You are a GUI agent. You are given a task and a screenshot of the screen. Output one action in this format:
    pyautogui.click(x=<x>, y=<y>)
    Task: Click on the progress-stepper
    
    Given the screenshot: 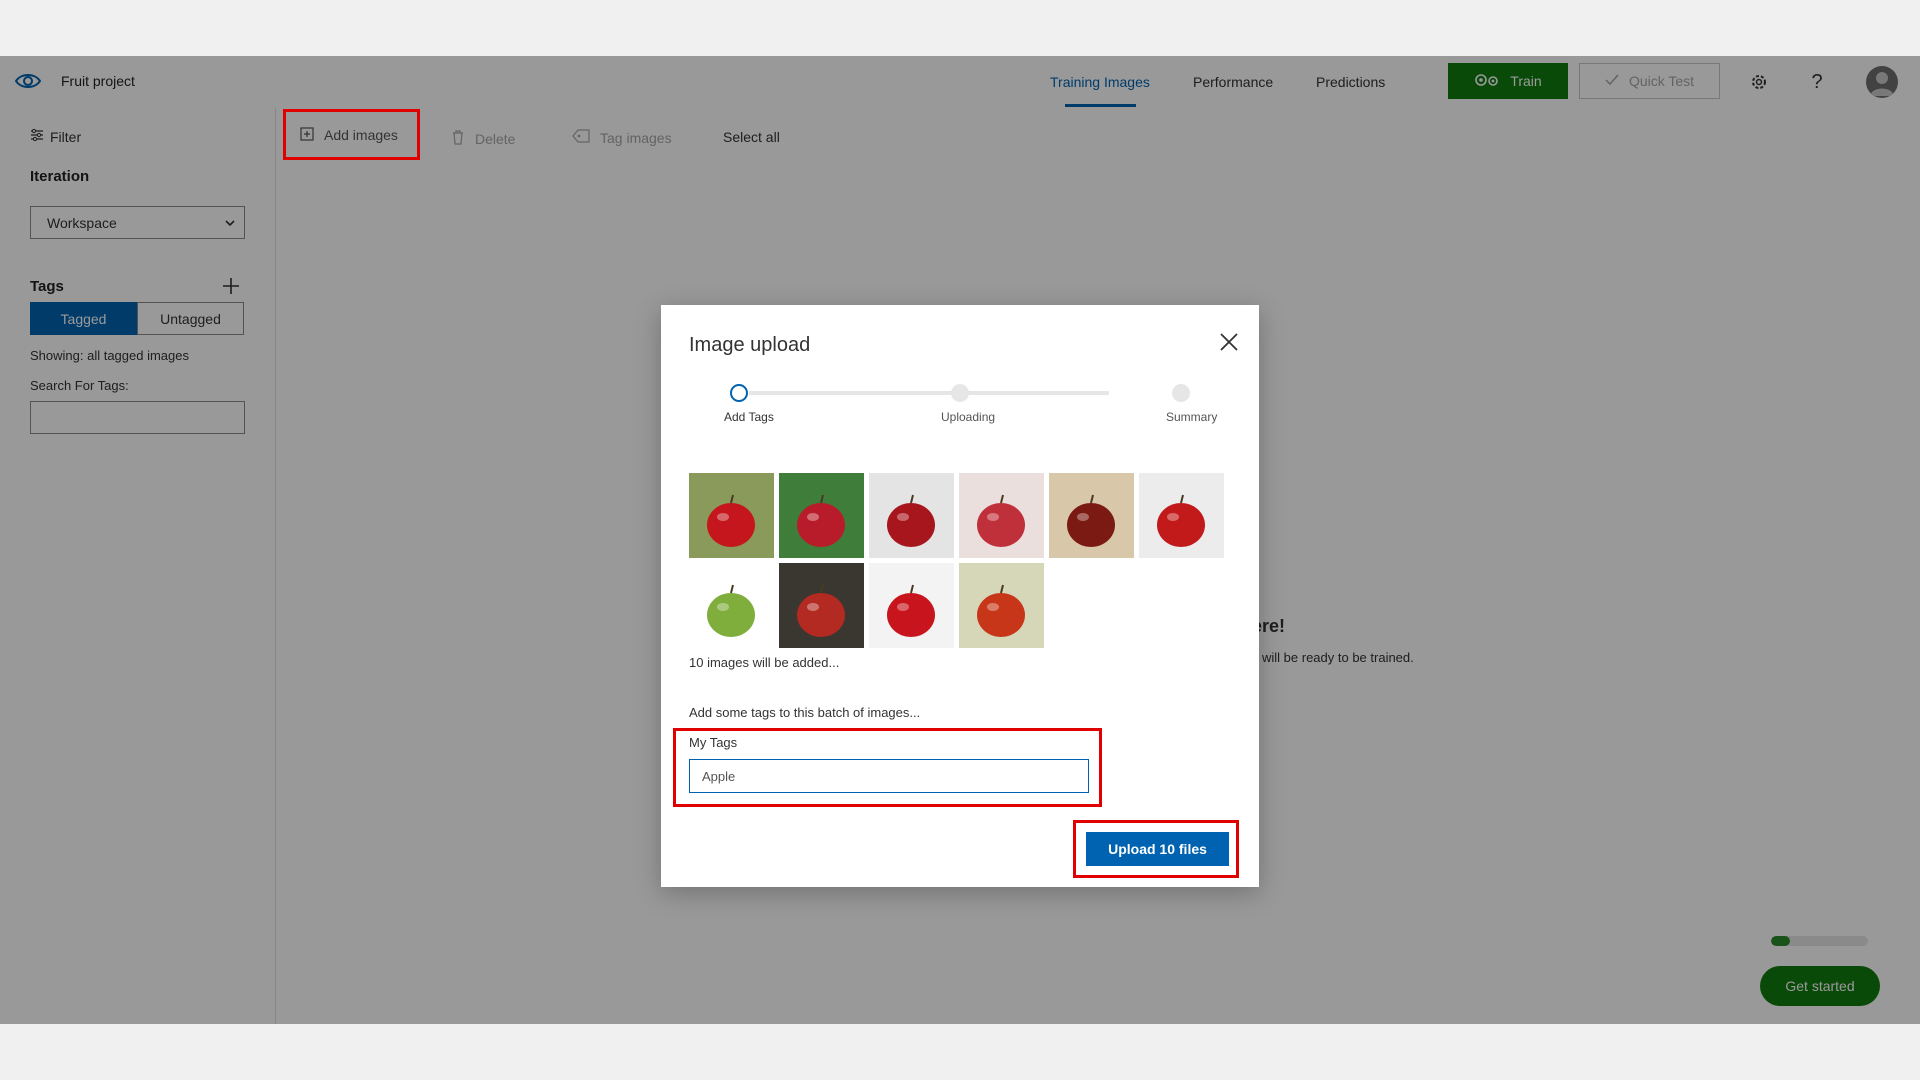 What is the action you would take?
    pyautogui.click(x=929, y=393)
    